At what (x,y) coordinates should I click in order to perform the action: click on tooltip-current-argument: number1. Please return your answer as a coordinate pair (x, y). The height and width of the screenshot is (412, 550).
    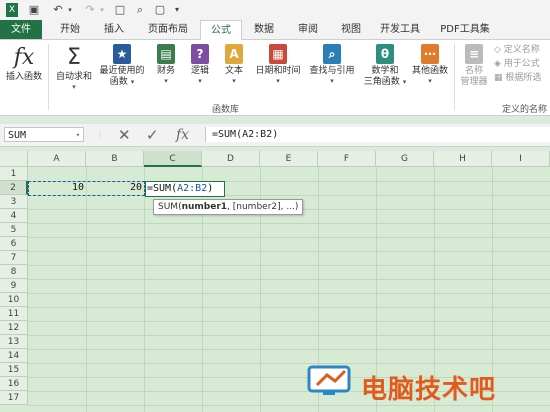
    Looking at the image, I should click on (204, 207).